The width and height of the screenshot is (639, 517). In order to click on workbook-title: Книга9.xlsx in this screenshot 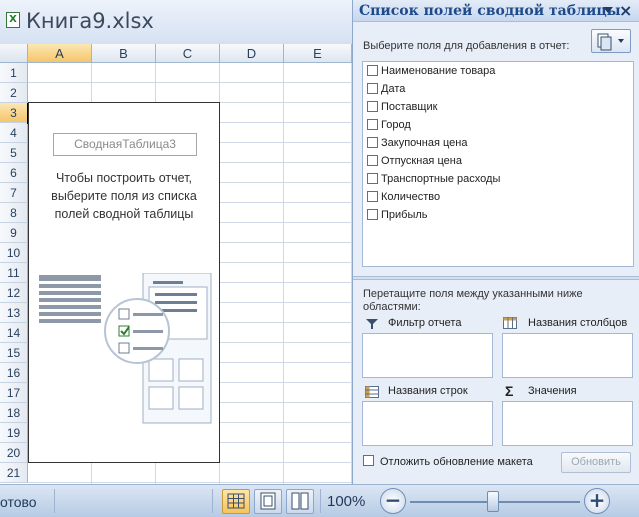, I will do `click(90, 21)`.